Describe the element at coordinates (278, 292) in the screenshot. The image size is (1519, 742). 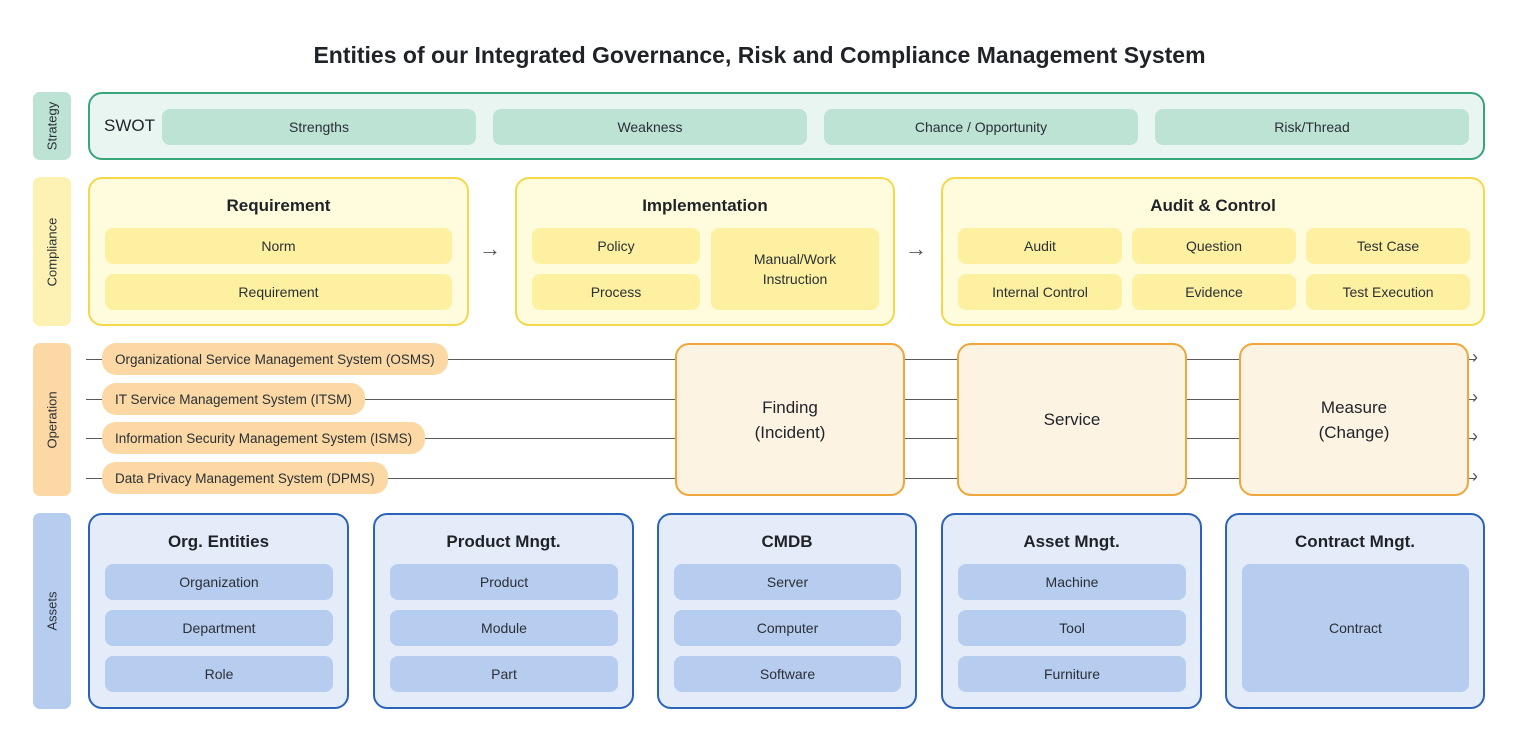
I see `requirement-item-requirement: Requirement` at that location.